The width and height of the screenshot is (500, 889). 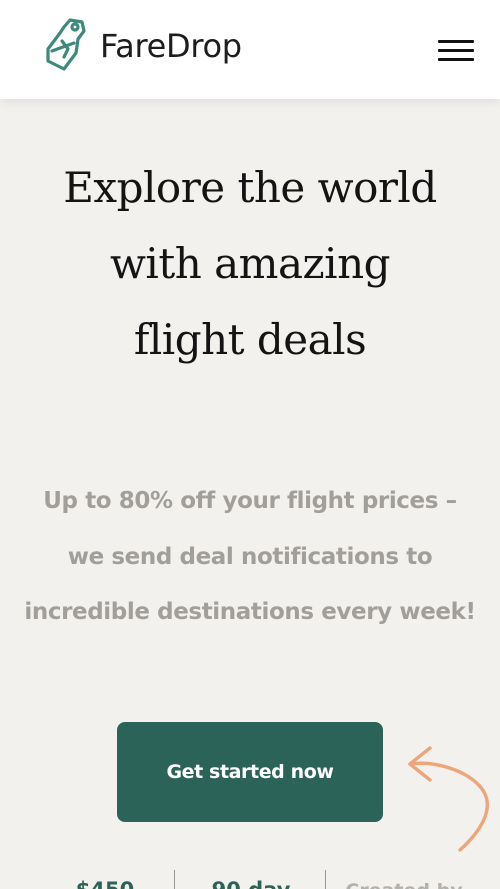 I want to click on curved-arrow-icon, so click(x=449, y=799).